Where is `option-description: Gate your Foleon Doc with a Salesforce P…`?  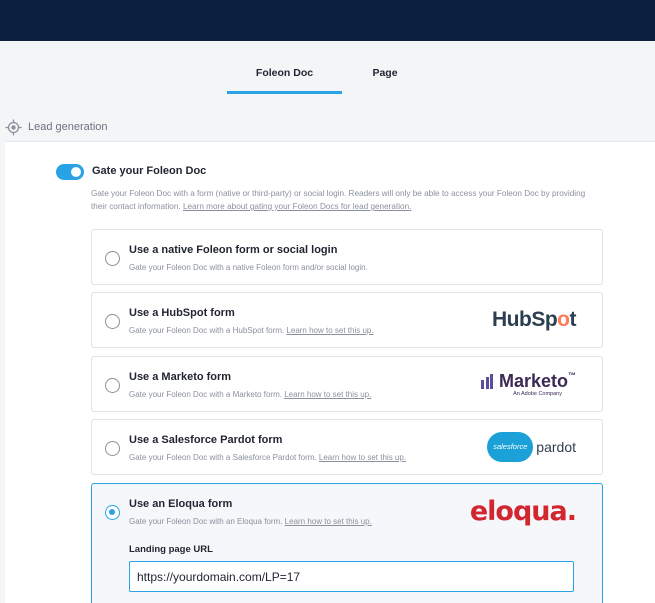
option-description: Gate your Foleon Doc with a Salesforce P… is located at coordinates (267, 457).